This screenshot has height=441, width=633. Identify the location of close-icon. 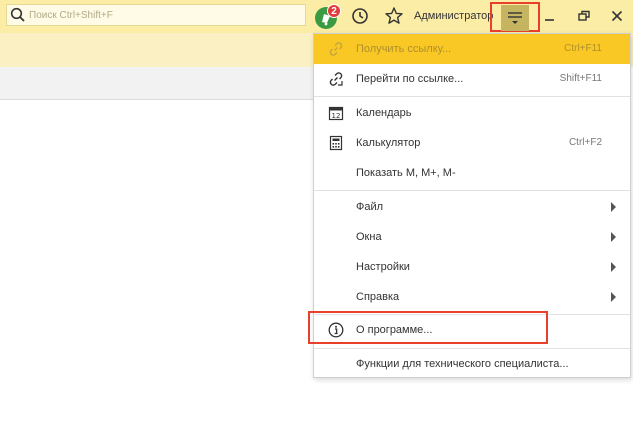
(617, 16).